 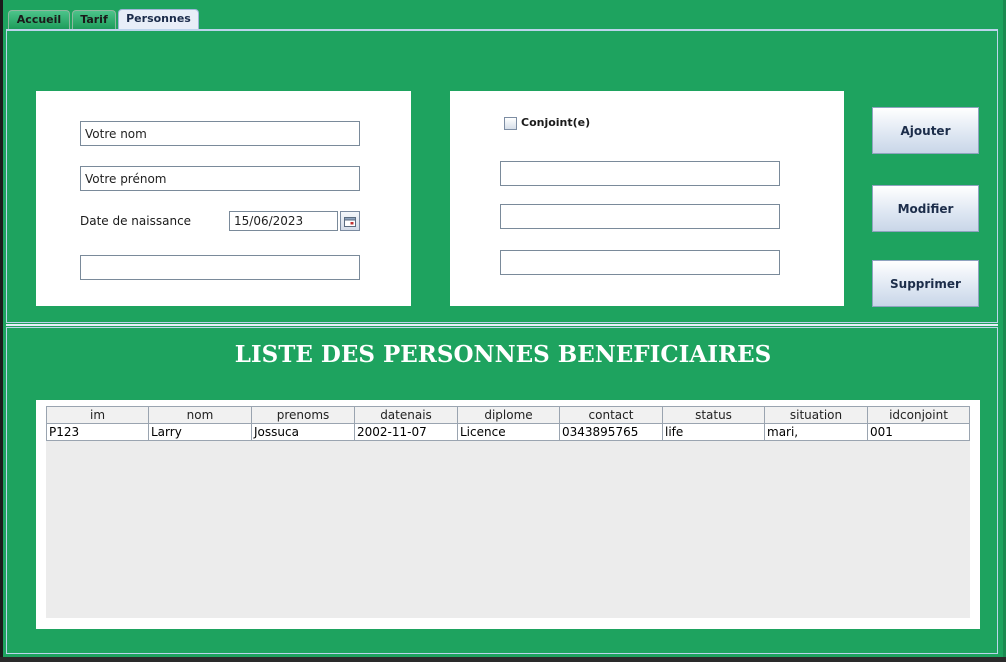 I want to click on calendar-button, so click(x=350, y=221).